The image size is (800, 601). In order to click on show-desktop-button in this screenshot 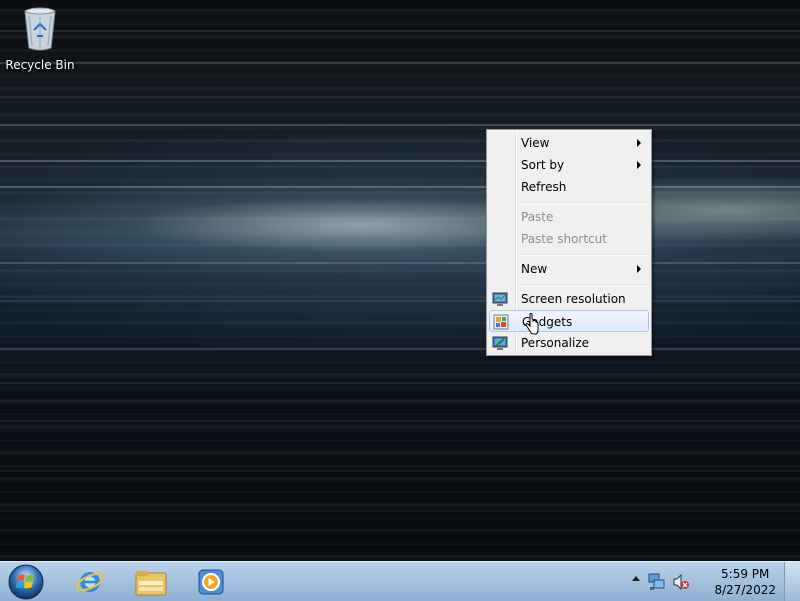, I will do `click(792, 581)`.